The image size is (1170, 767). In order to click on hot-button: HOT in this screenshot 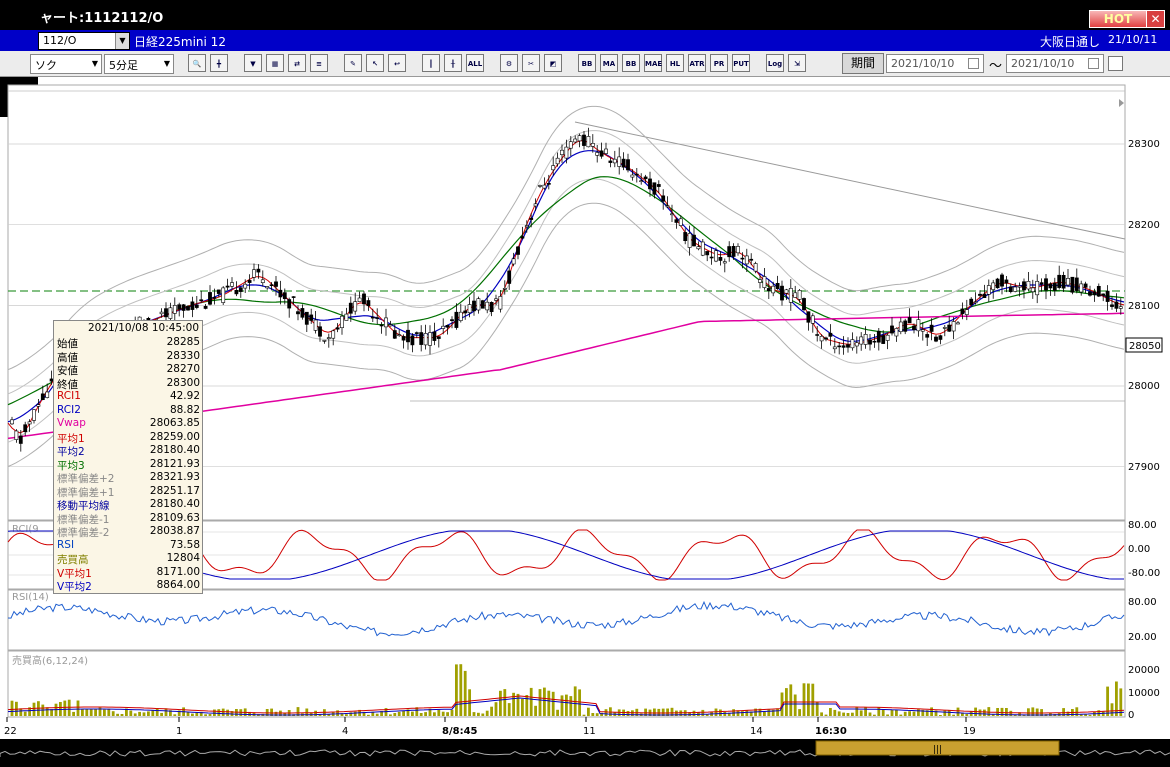, I will do `click(1118, 19)`.